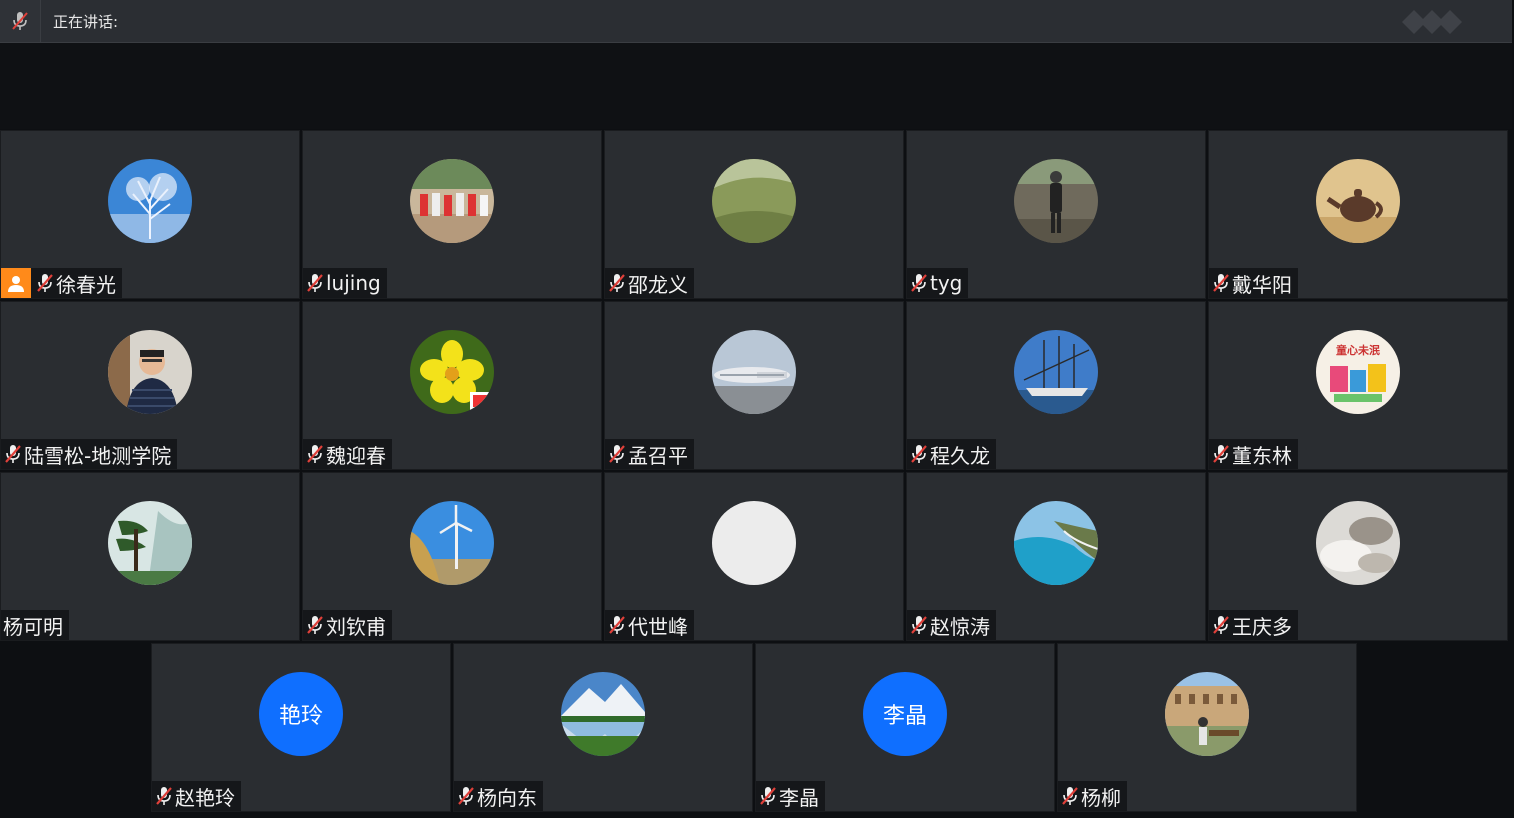 This screenshot has width=1514, height=818. I want to click on participant-name-tag: lujing, so click(345, 283).